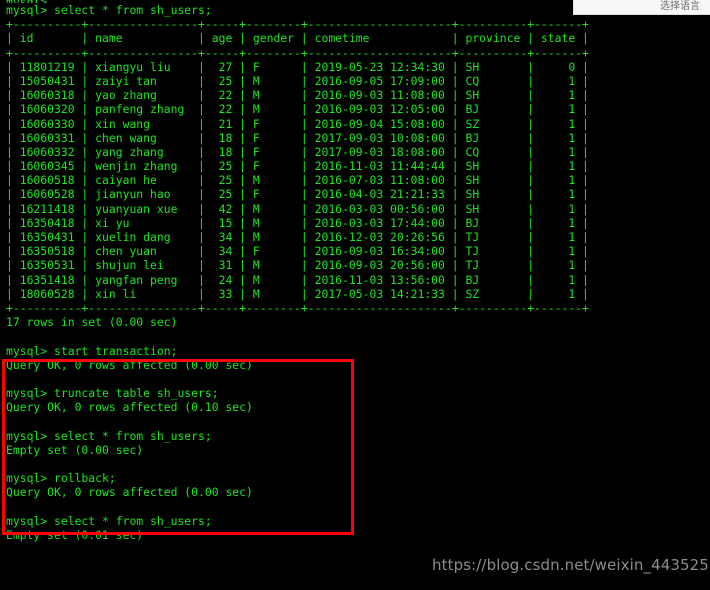 This screenshot has width=710, height=590. What do you see at coordinates (112, 393) in the screenshot?
I see `terminal-line: mysql> truncate table sh_users;` at bounding box center [112, 393].